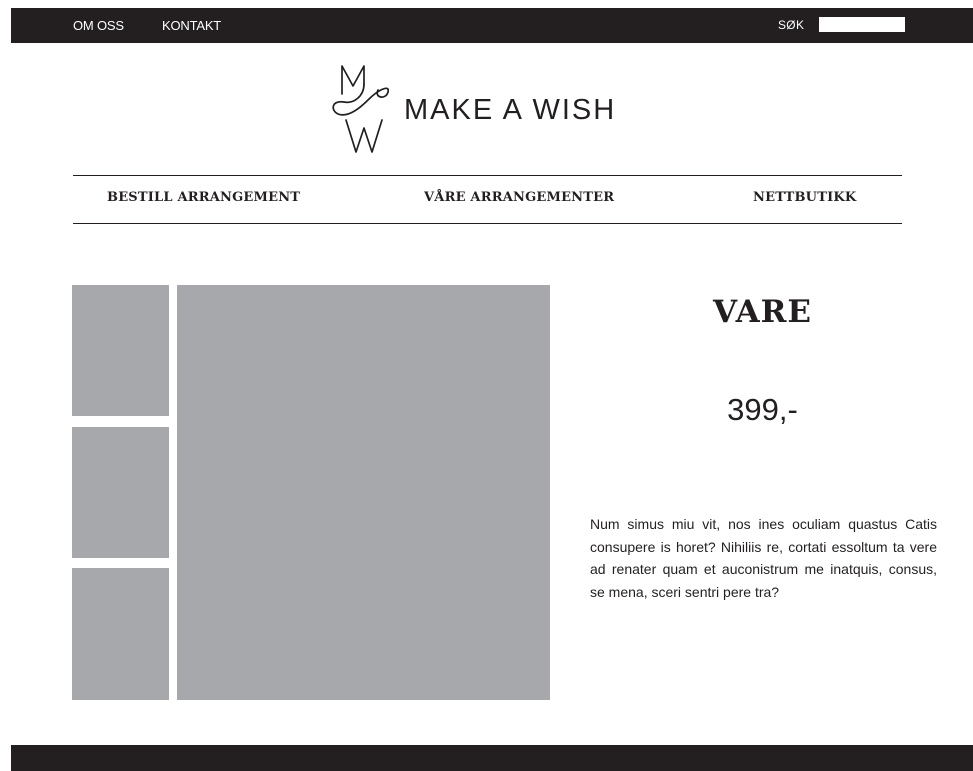  Describe the element at coordinates (191, 25) in the screenshot. I see `nav-link-kontakt: KONTAKT` at that location.